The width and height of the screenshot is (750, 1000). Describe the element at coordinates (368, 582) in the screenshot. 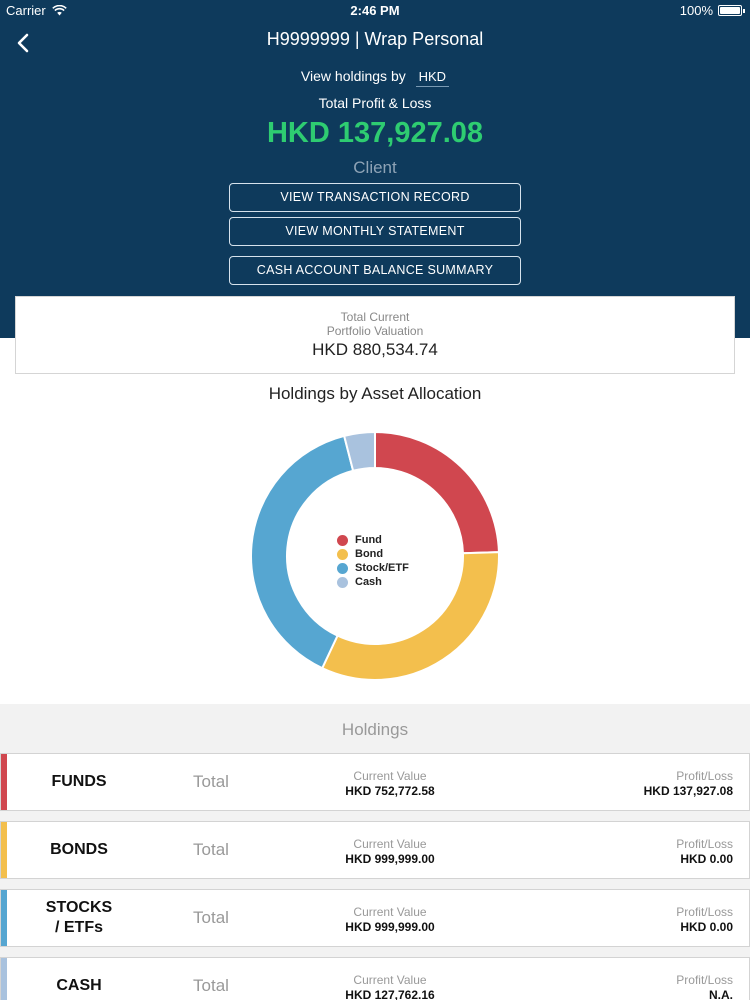

I see `legend-label: Cash` at that location.